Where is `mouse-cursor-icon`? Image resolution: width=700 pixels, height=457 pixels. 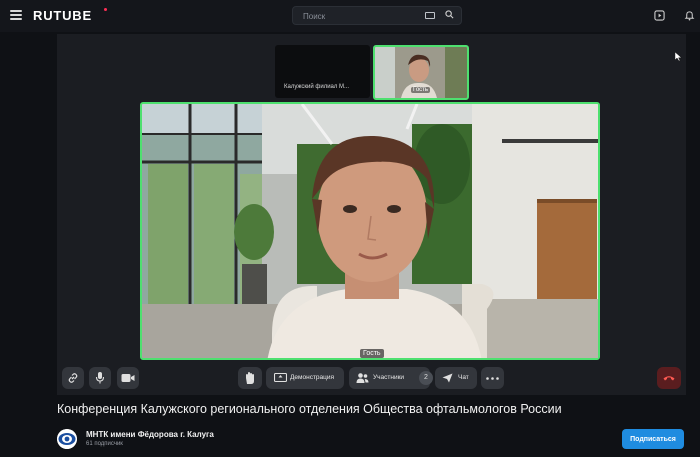 mouse-cursor-icon is located at coordinates (678, 56).